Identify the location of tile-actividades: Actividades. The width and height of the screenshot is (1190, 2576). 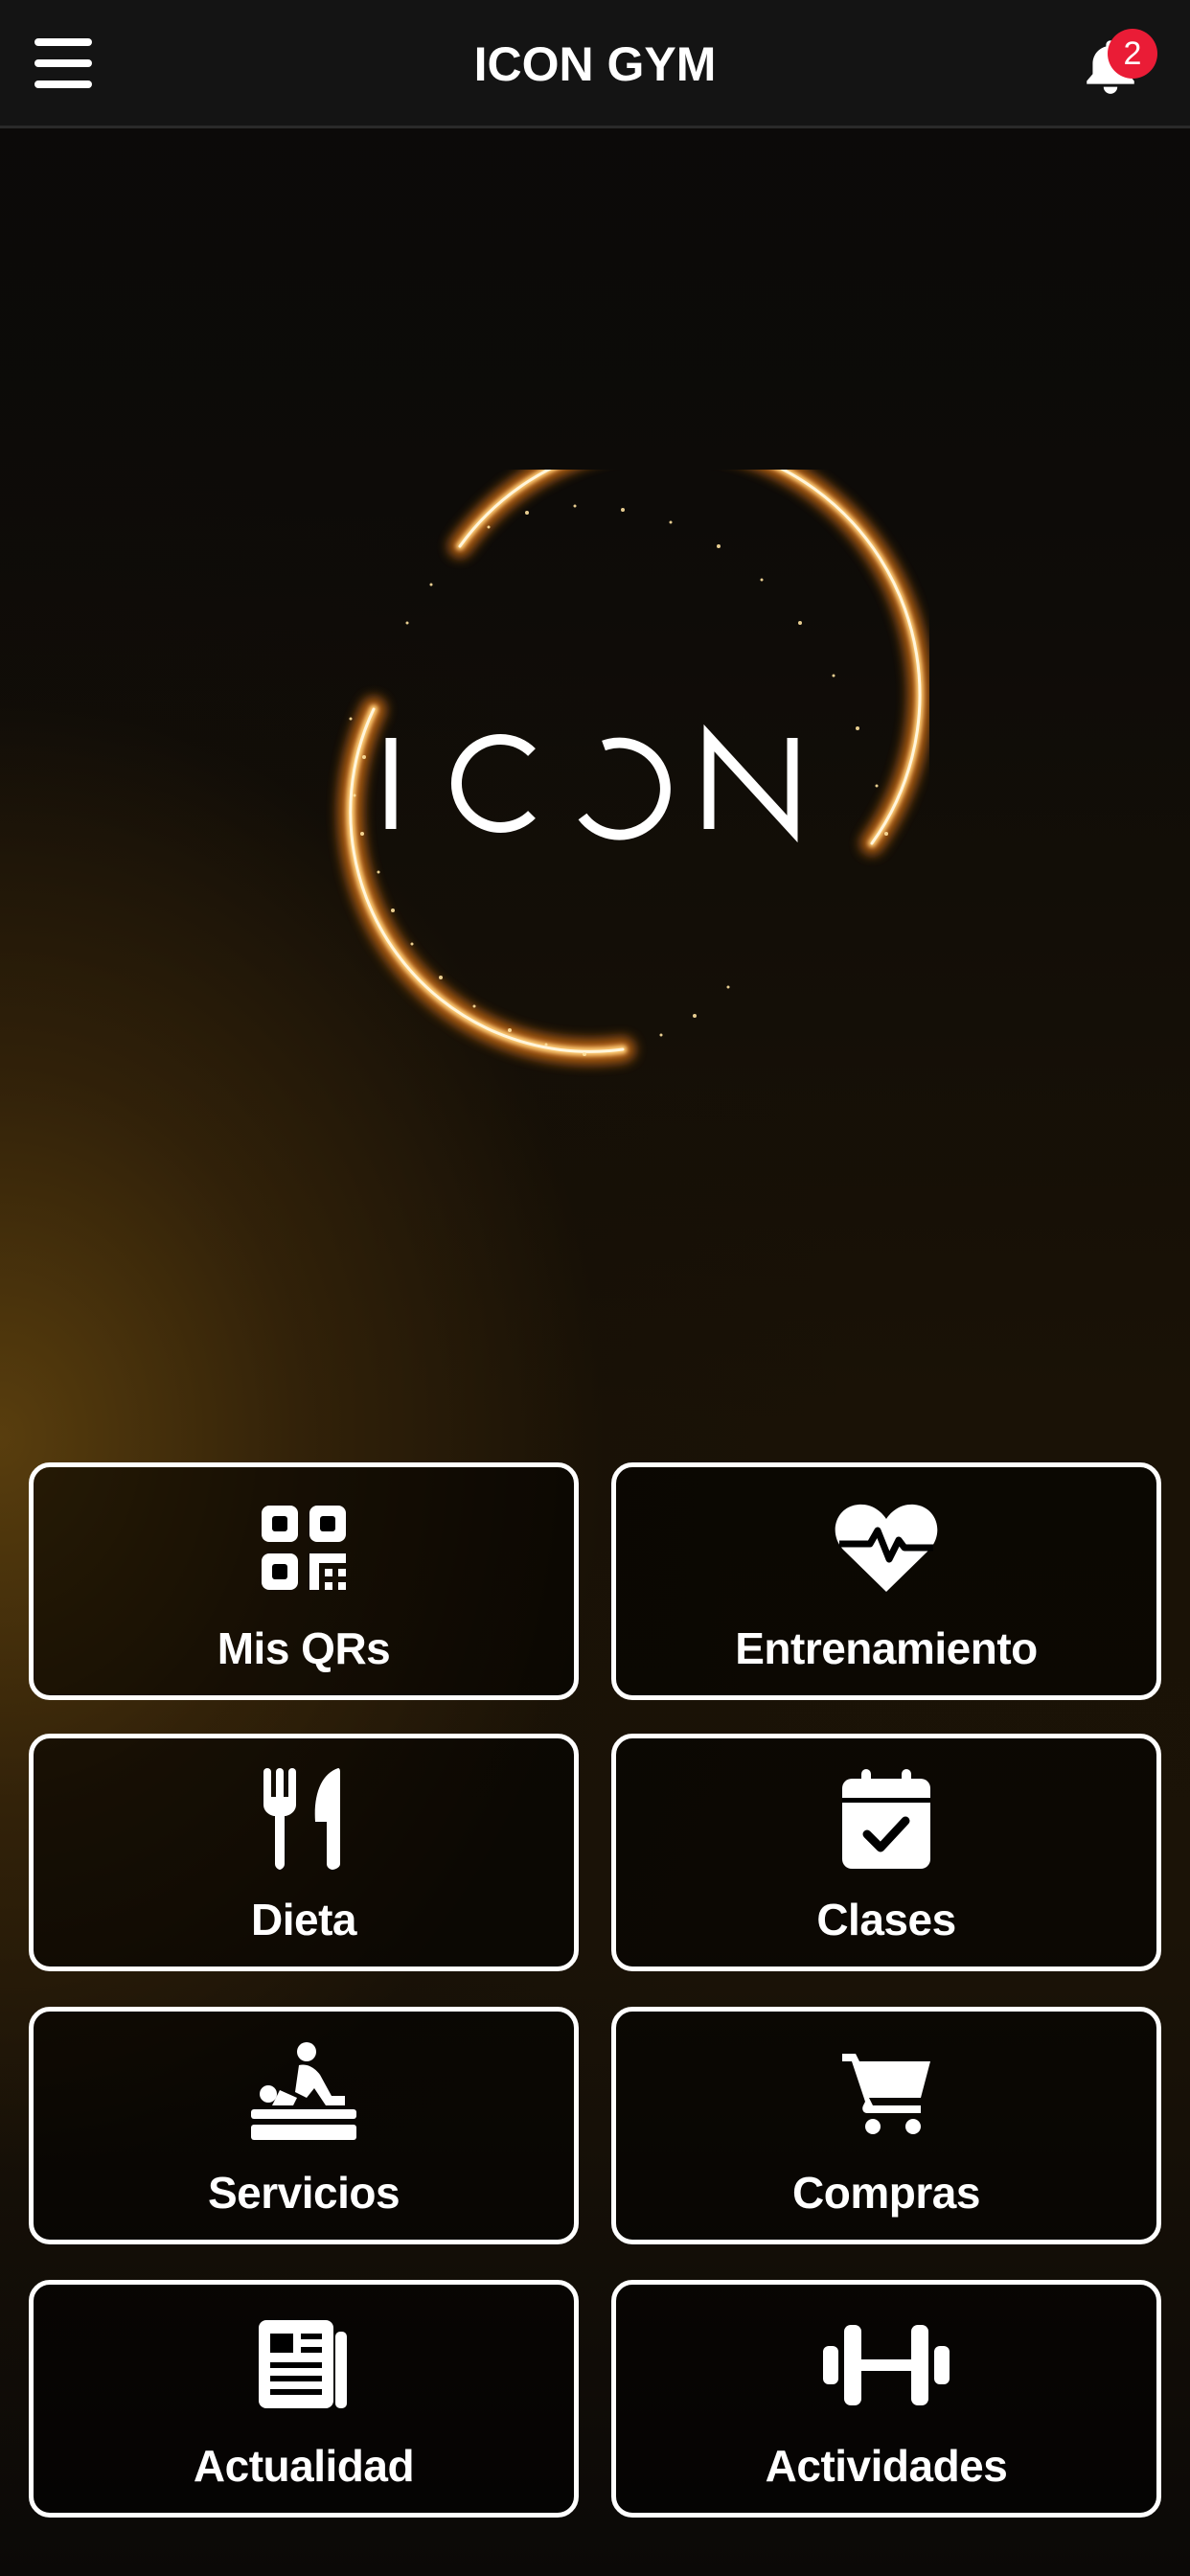
(886, 2399).